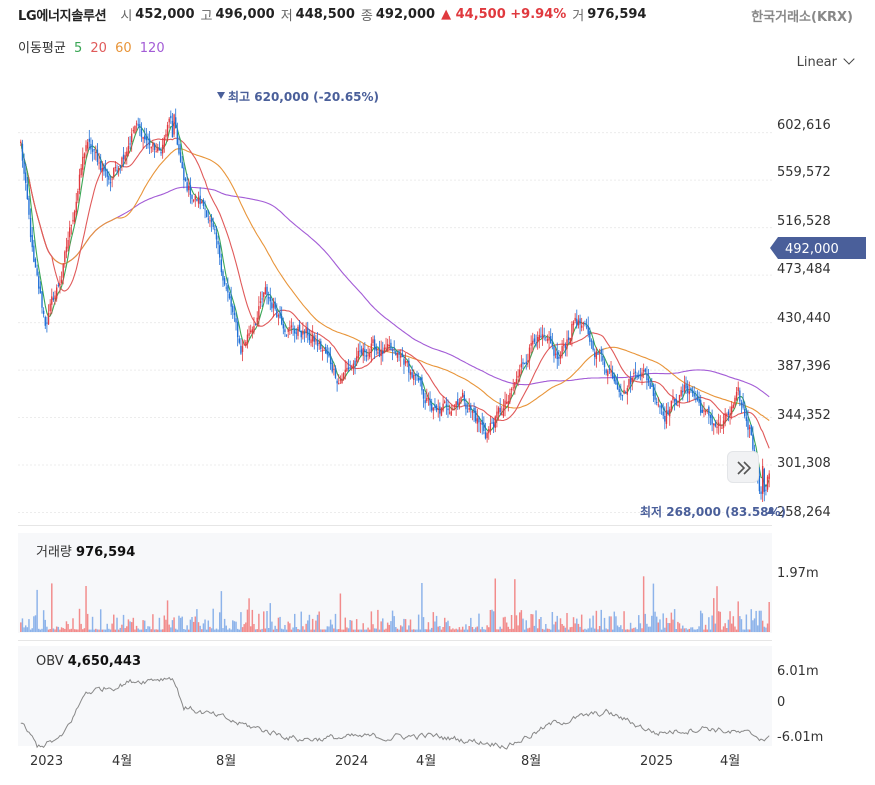  What do you see at coordinates (54, 552) in the screenshot?
I see `volume-panel-title: 거래량` at bounding box center [54, 552].